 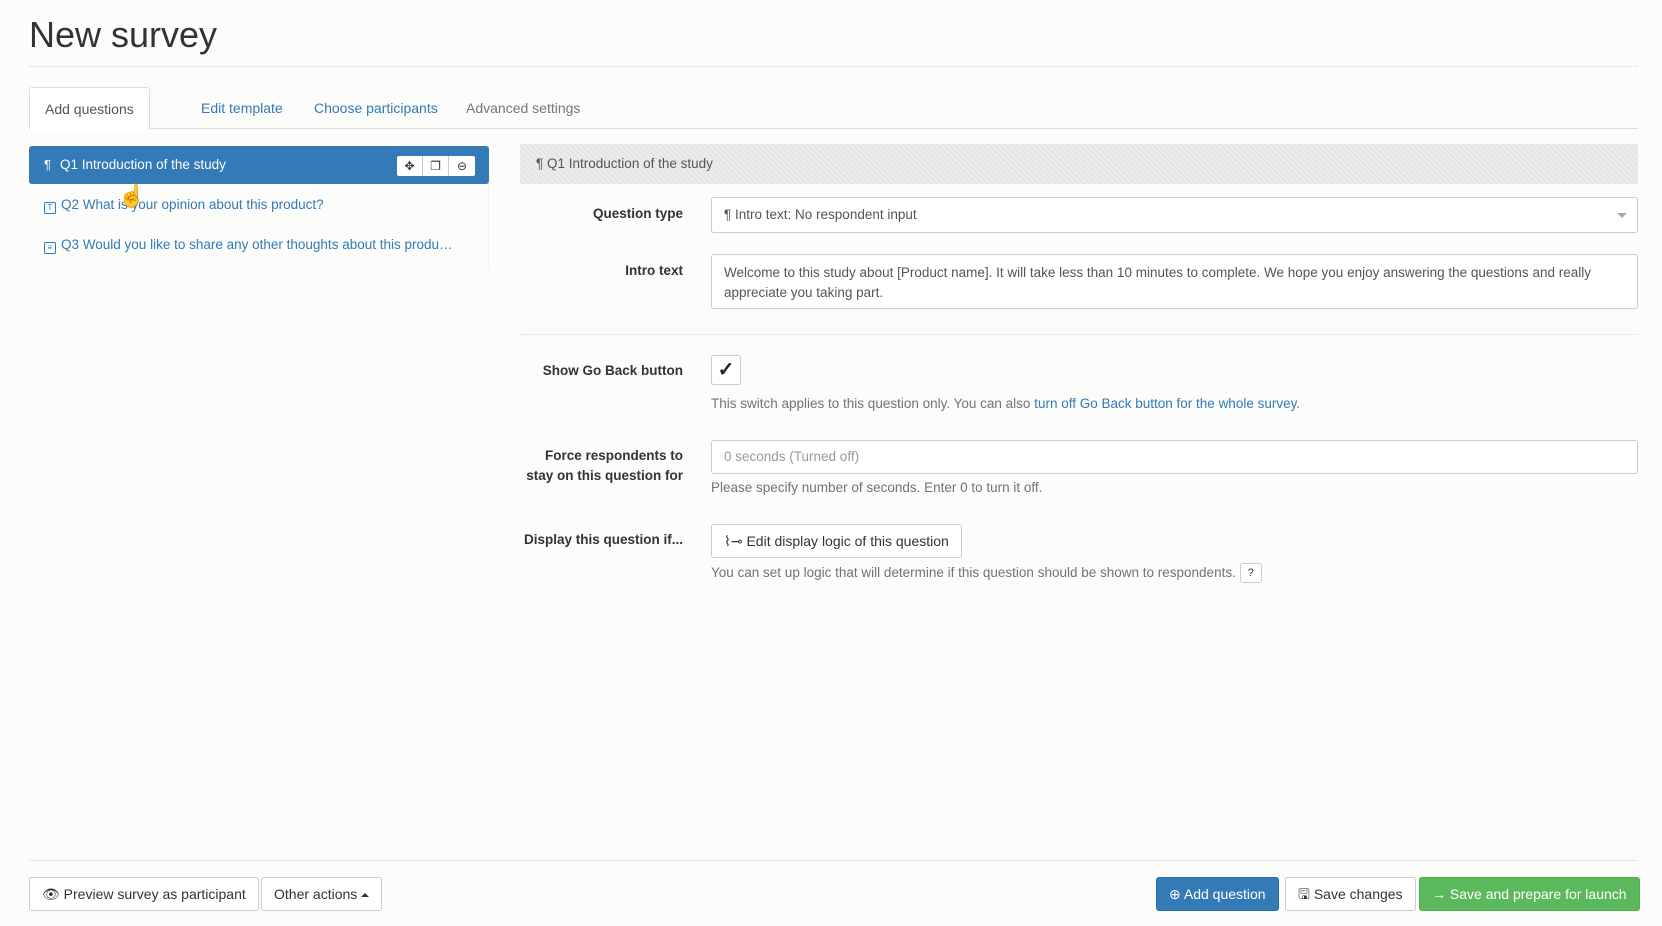 What do you see at coordinates (410, 166) in the screenshot?
I see `move-icon: ✥` at bounding box center [410, 166].